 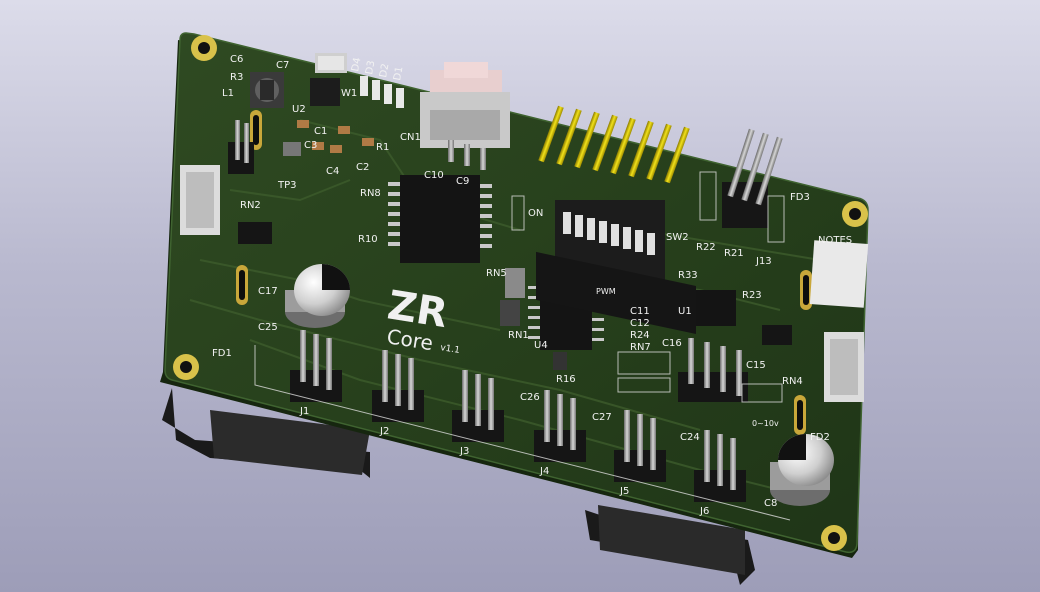 I want to click on label-r1: R1, so click(x=382, y=147).